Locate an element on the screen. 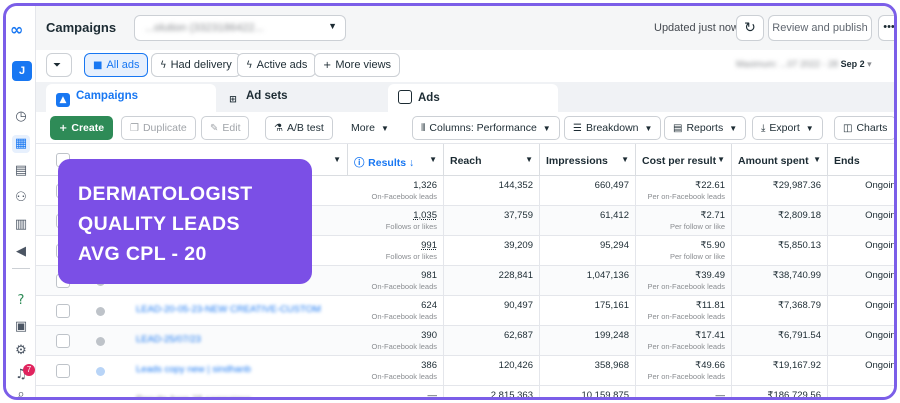 Image resolution: width=900 pixels, height=403 pixels. cell-reach: 228,841 is located at coordinates (492, 281).